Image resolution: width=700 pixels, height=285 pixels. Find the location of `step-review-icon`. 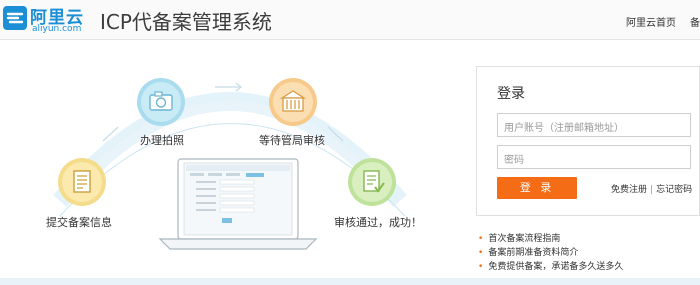

step-review-icon is located at coordinates (293, 102).